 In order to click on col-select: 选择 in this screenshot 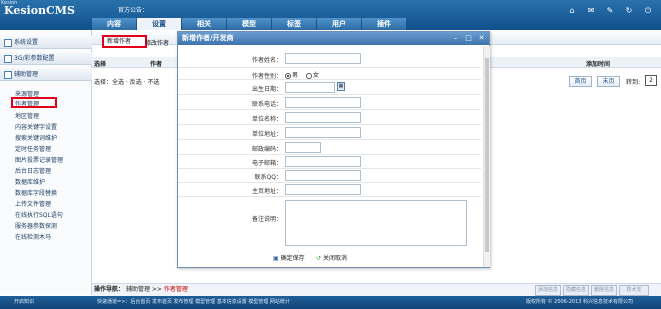, I will do `click(100, 64)`.